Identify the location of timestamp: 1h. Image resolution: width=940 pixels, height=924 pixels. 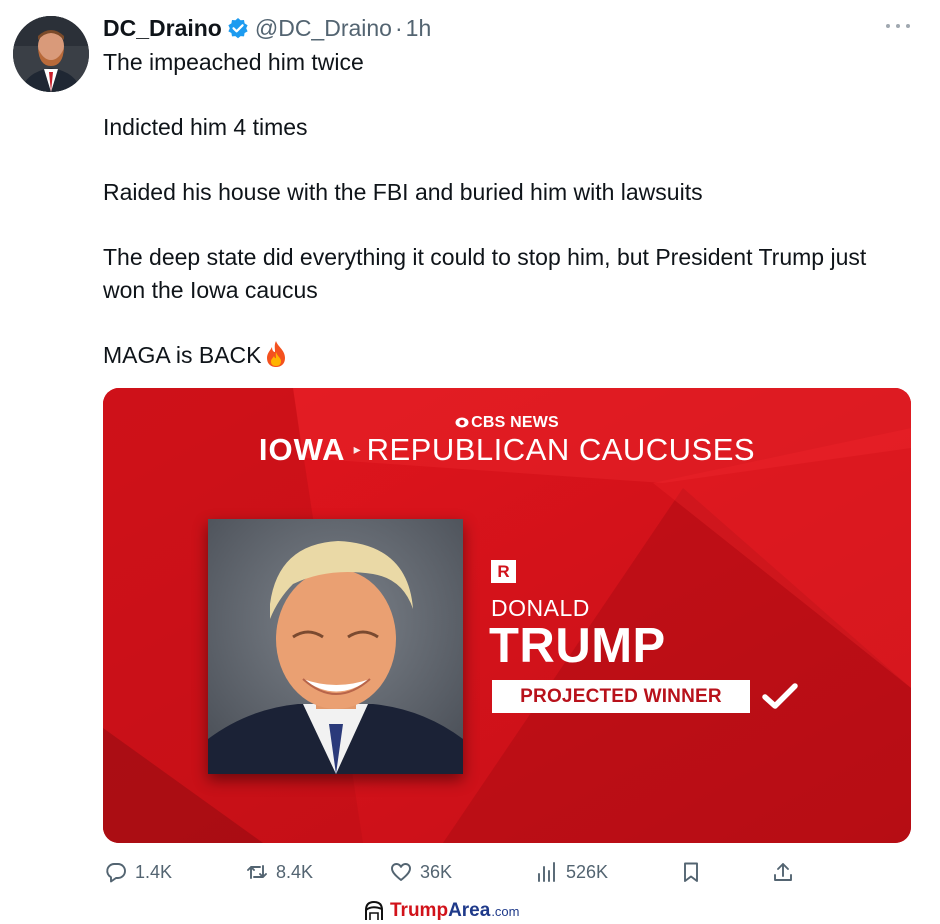
(419, 28).